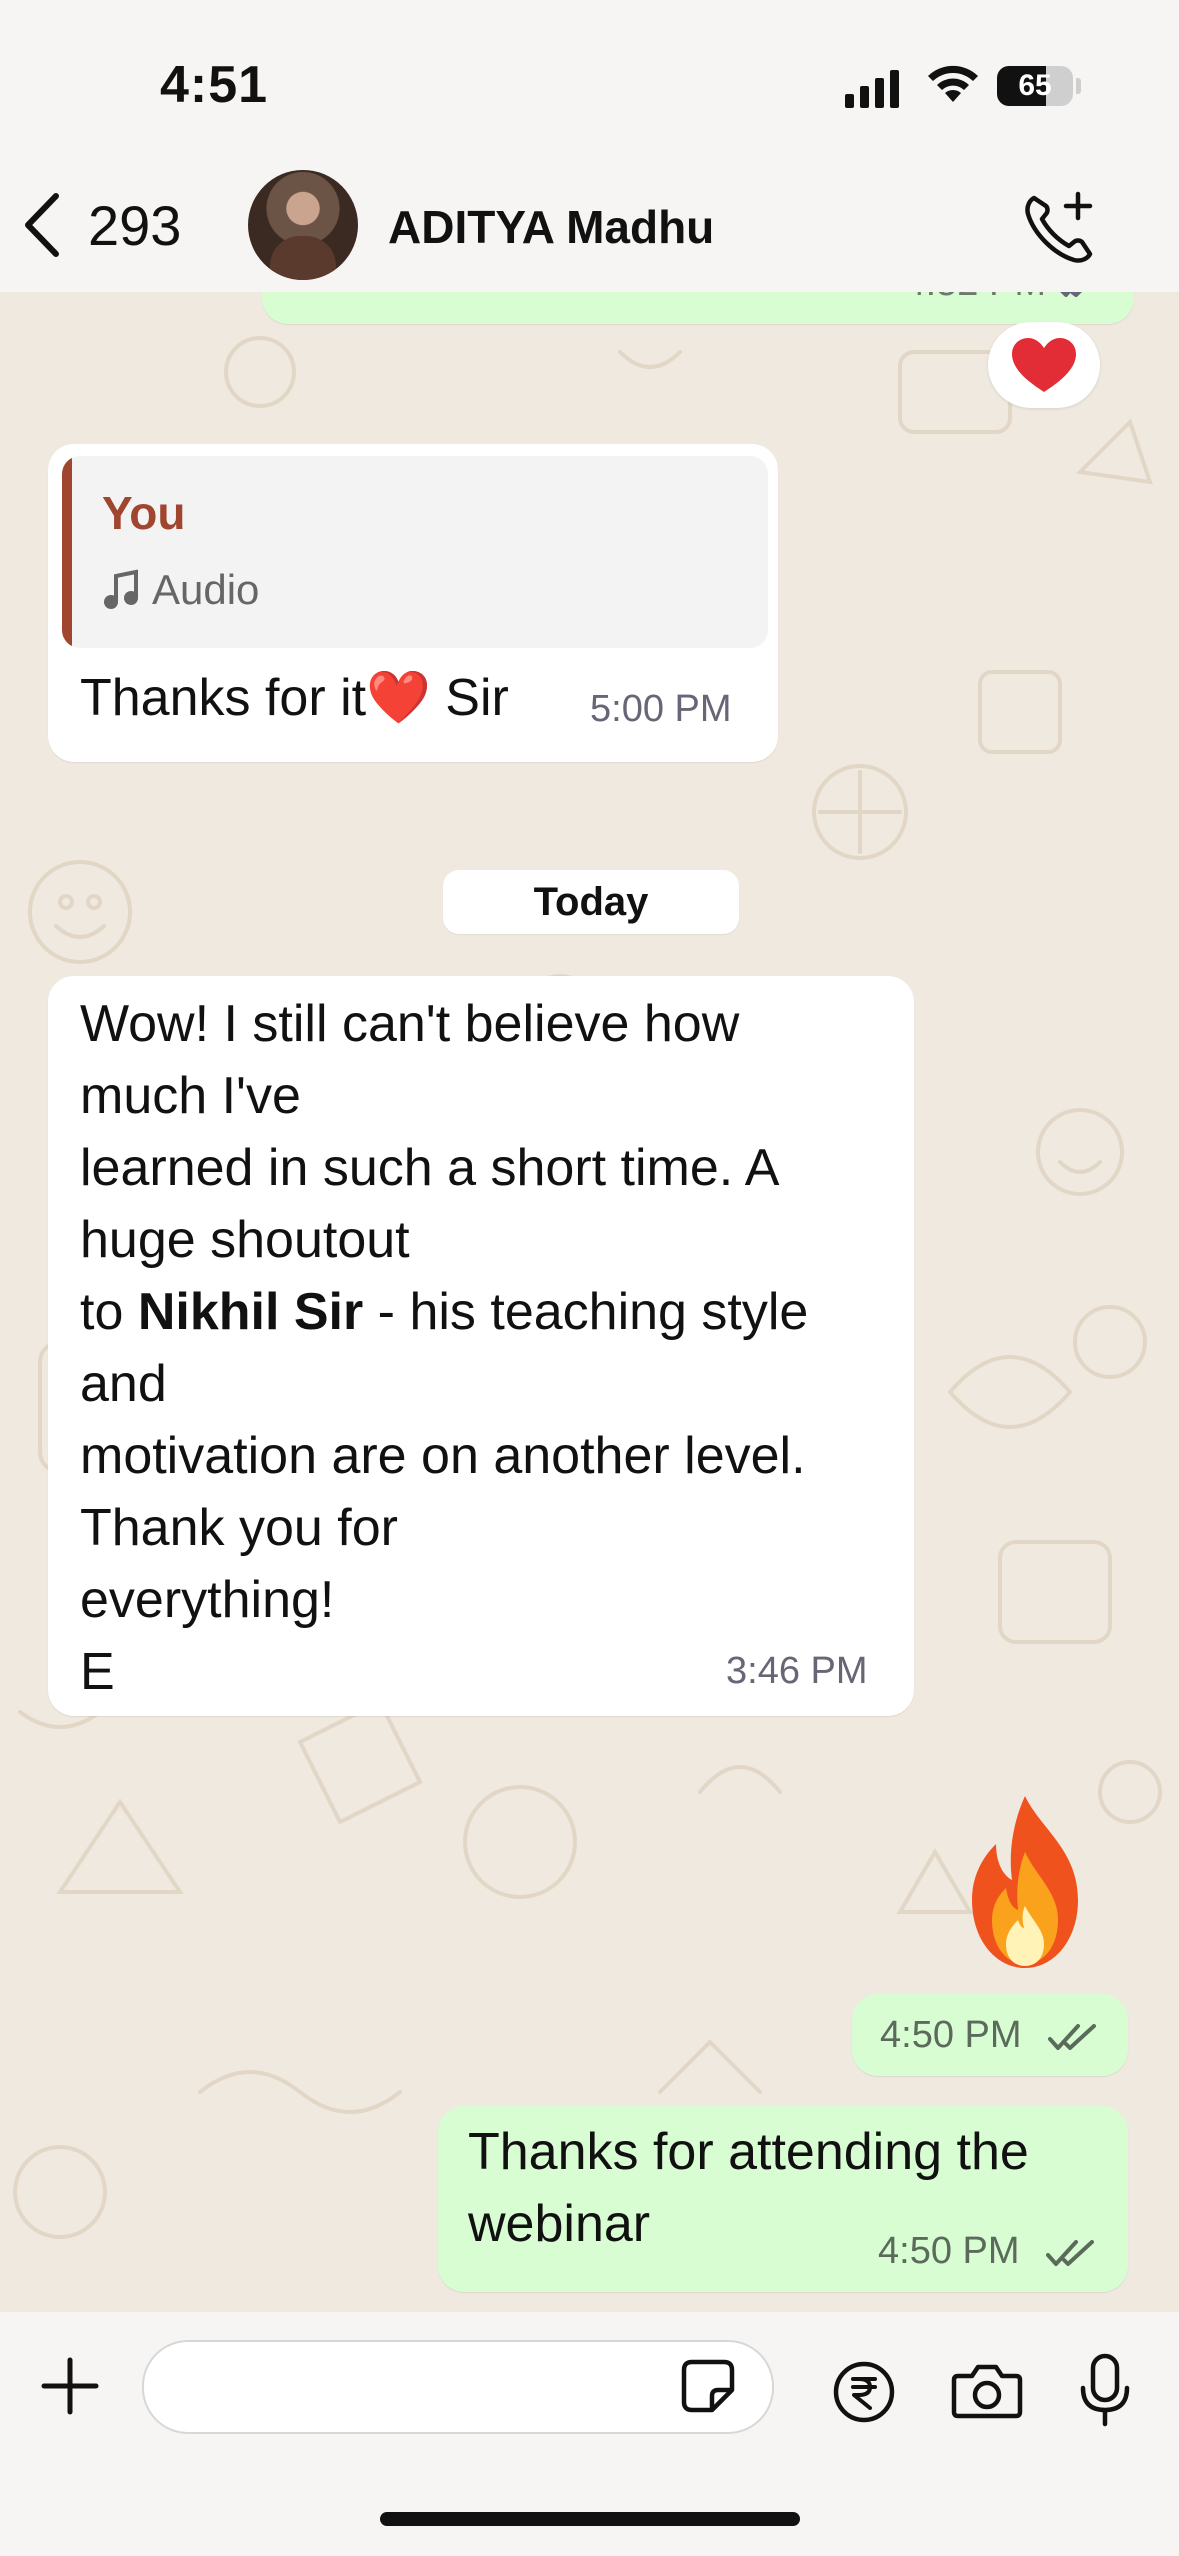 Image resolution: width=1179 pixels, height=2556 pixels. What do you see at coordinates (469, 698) in the screenshot?
I see `message-text-part: Sir` at bounding box center [469, 698].